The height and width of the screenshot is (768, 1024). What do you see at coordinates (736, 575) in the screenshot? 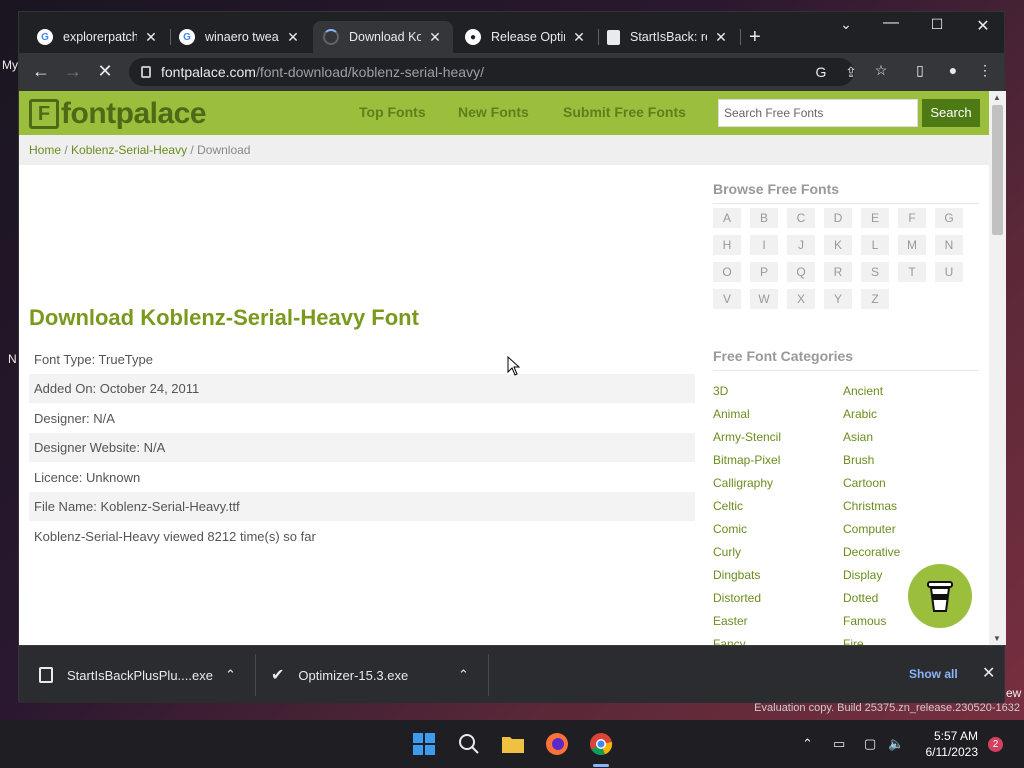
I see `category-link-dingbats: Dingbats` at bounding box center [736, 575].